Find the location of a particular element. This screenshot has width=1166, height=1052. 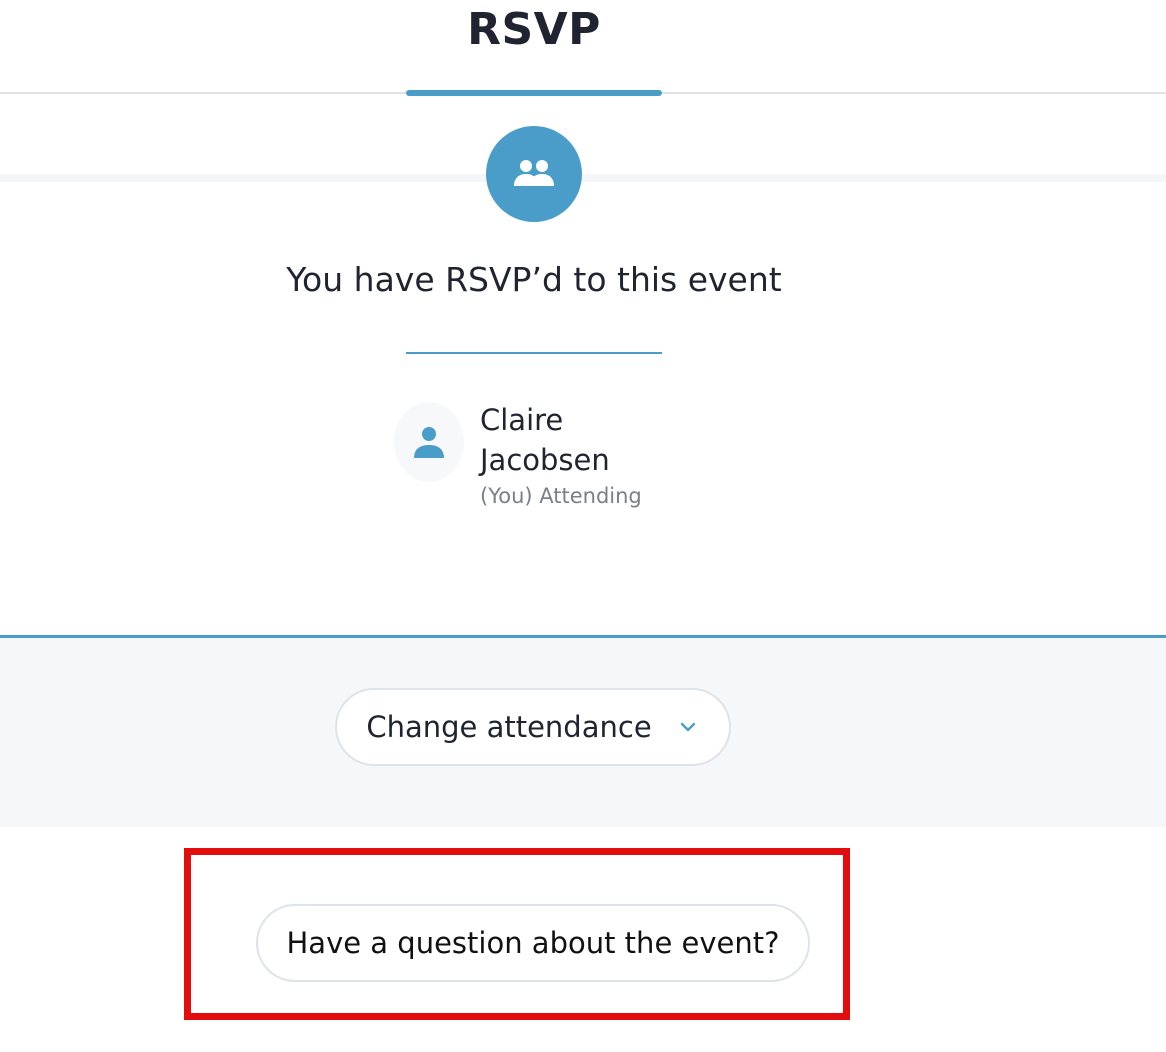

chevron-down-icon is located at coordinates (687, 727).